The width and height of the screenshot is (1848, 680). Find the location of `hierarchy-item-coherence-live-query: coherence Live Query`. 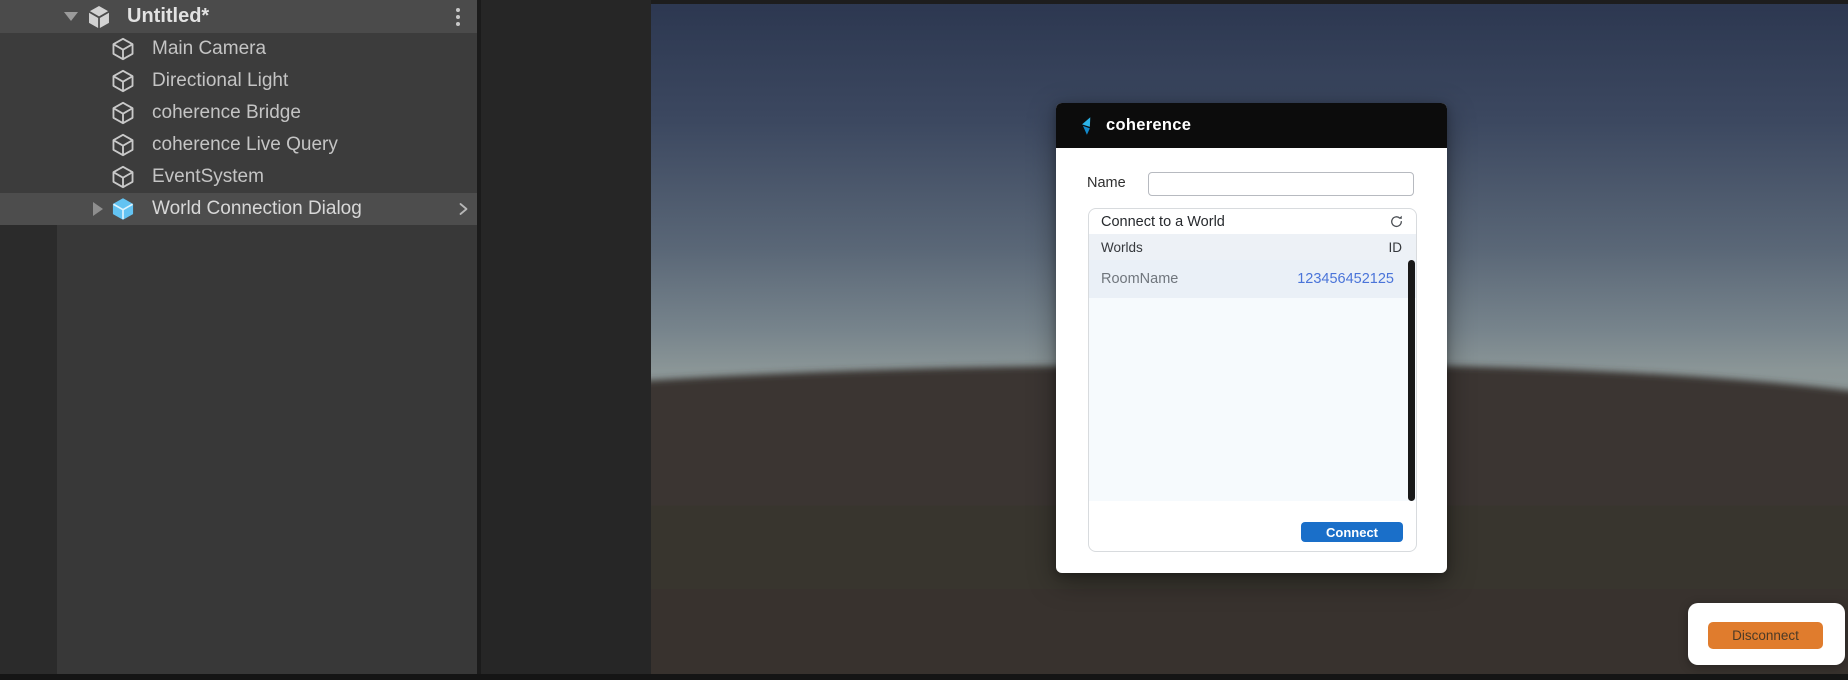

hierarchy-item-coherence-live-query: coherence Live Query is located at coordinates (238, 145).